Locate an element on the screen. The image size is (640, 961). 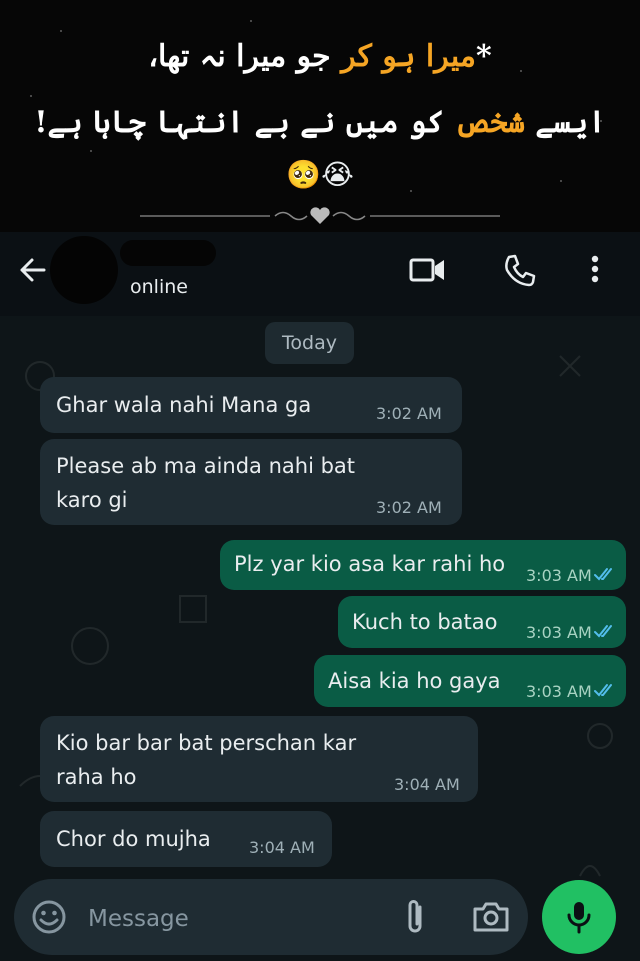
message-text: Chor do mujha is located at coordinates (133, 839).